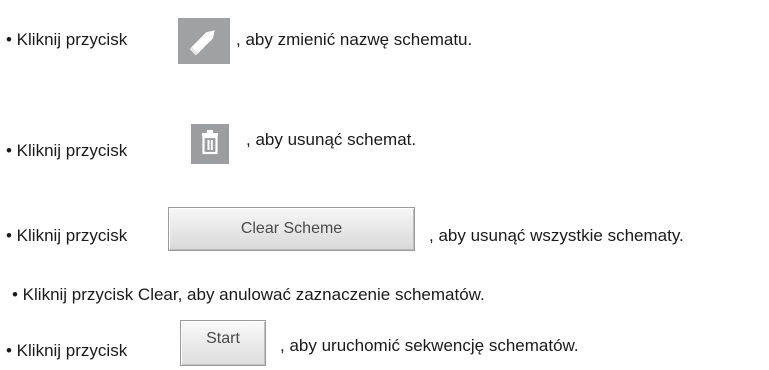  I want to click on clear-scheme-button: Clear Scheme, so click(291, 229).